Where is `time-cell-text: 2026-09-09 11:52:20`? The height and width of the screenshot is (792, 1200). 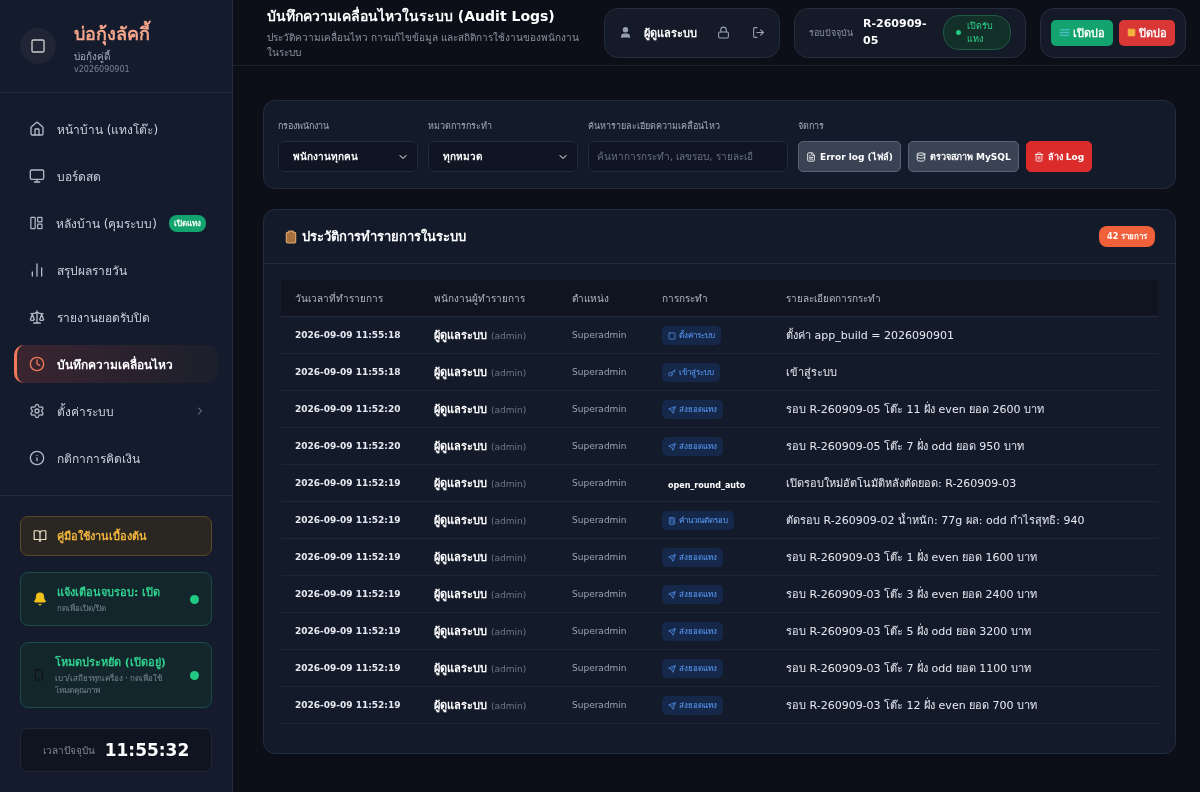
time-cell-text: 2026-09-09 11:52:20 is located at coordinates (348, 446).